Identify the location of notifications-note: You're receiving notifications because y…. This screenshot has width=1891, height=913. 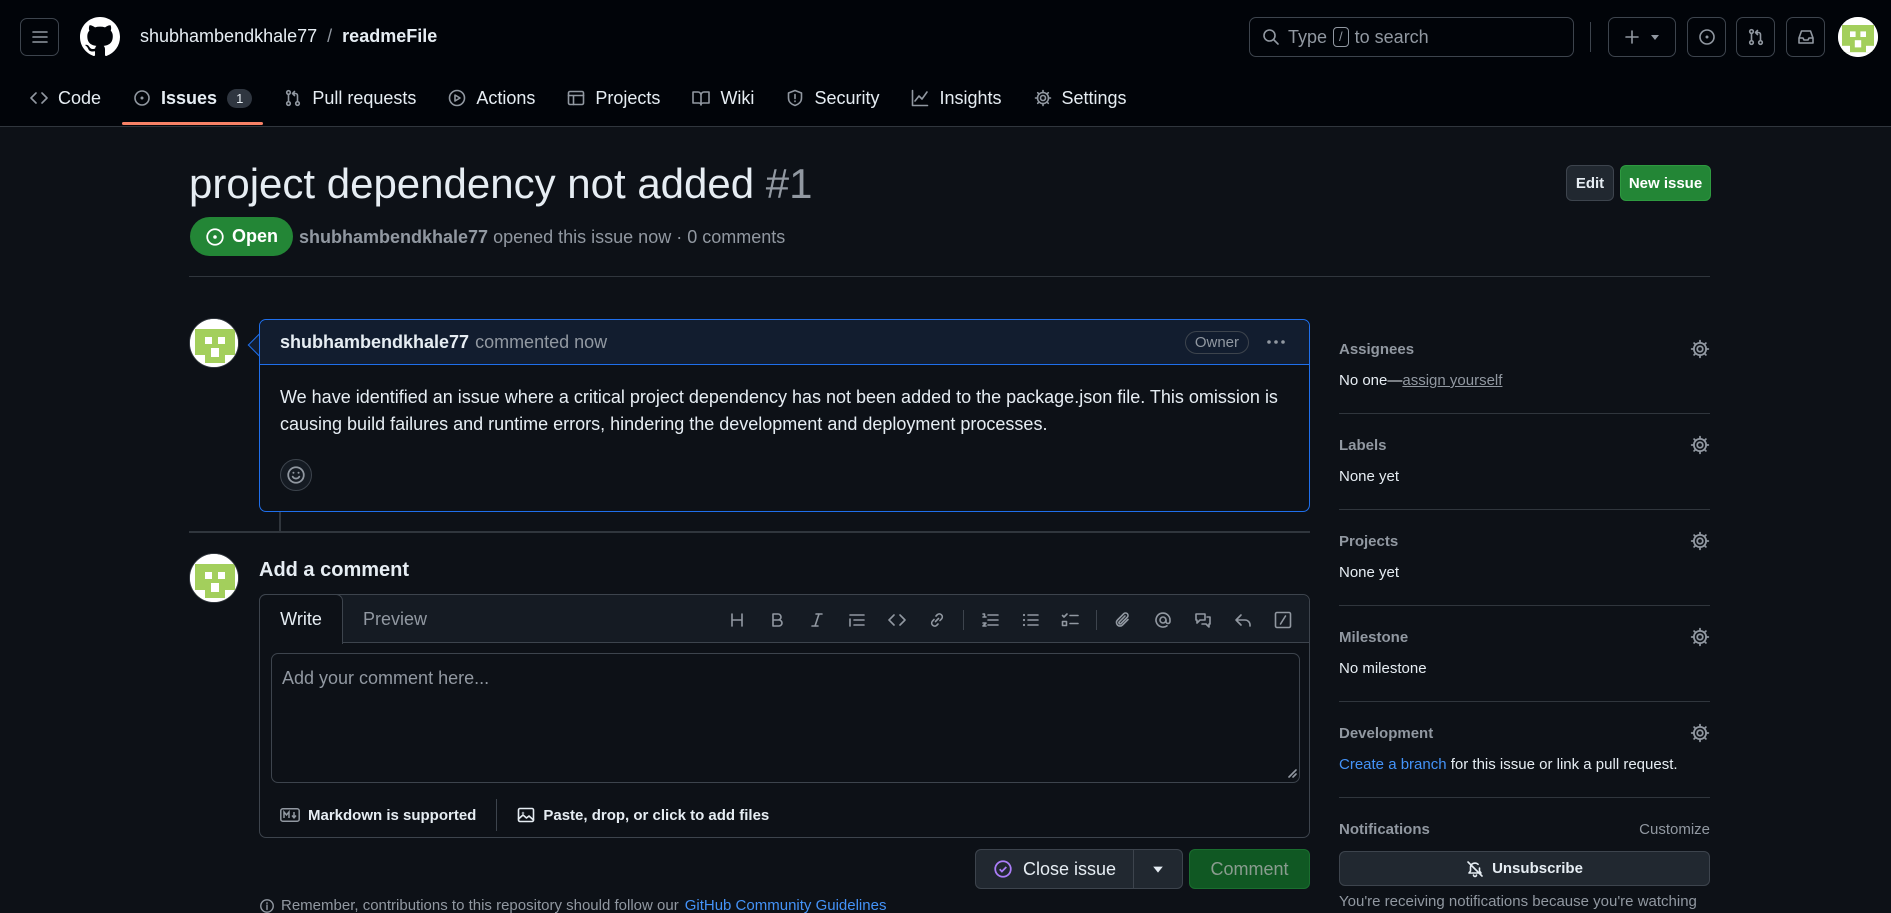
(1518, 901).